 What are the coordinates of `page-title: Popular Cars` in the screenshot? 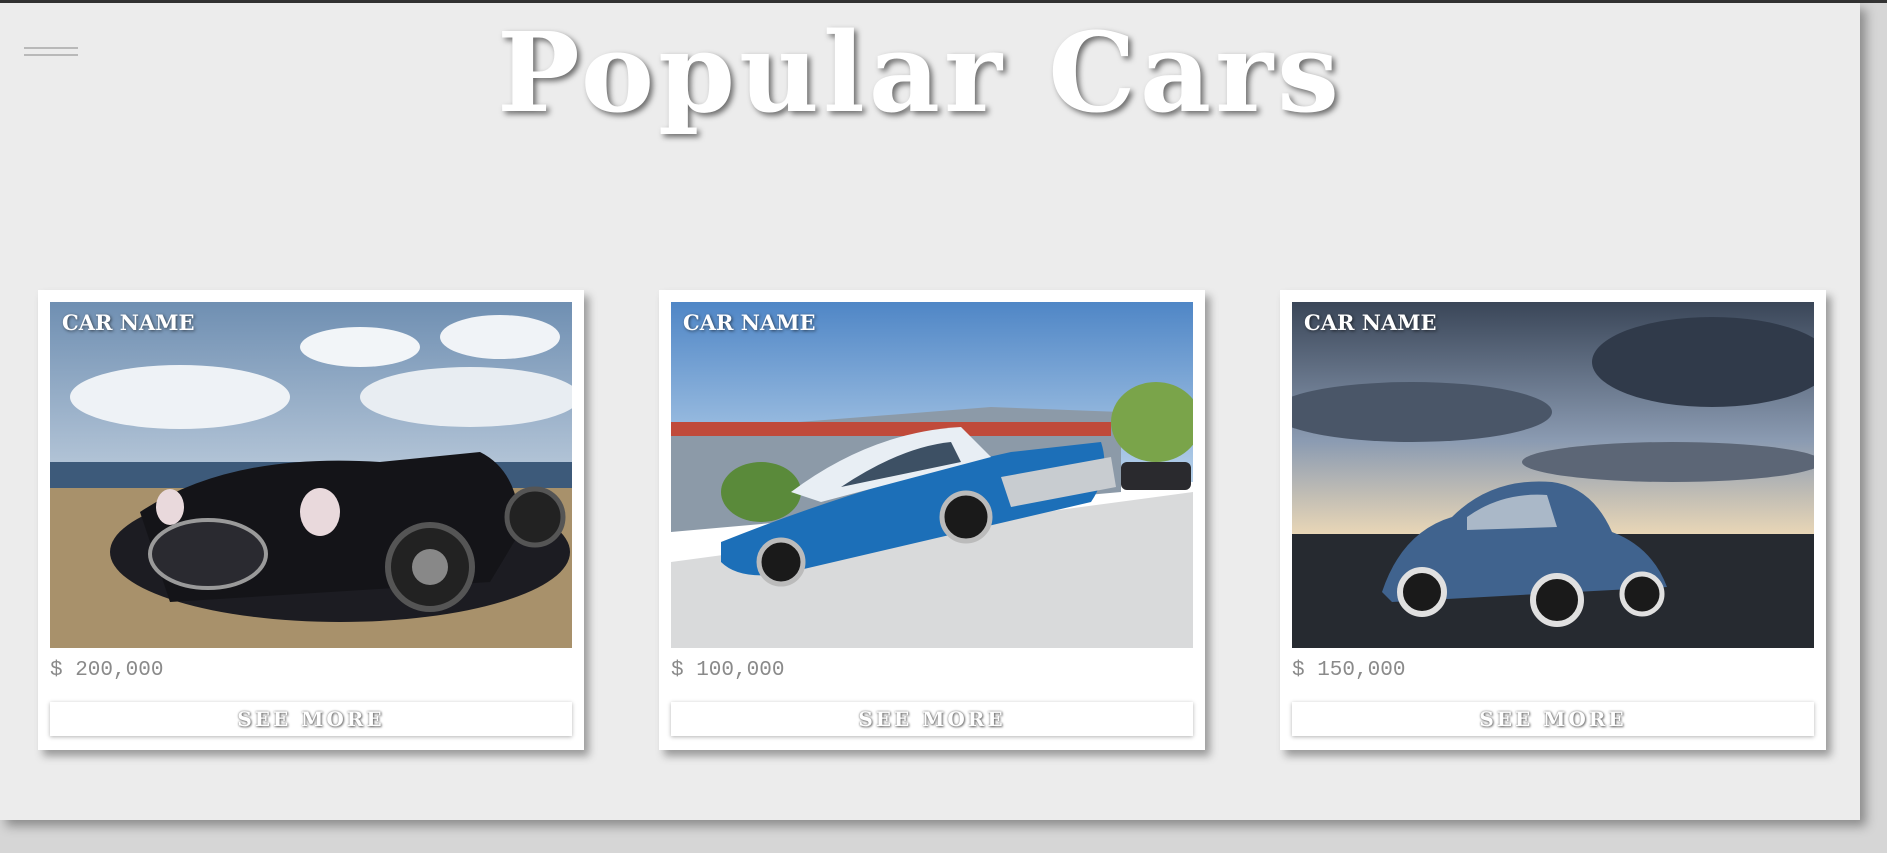 It's located at (920, 72).